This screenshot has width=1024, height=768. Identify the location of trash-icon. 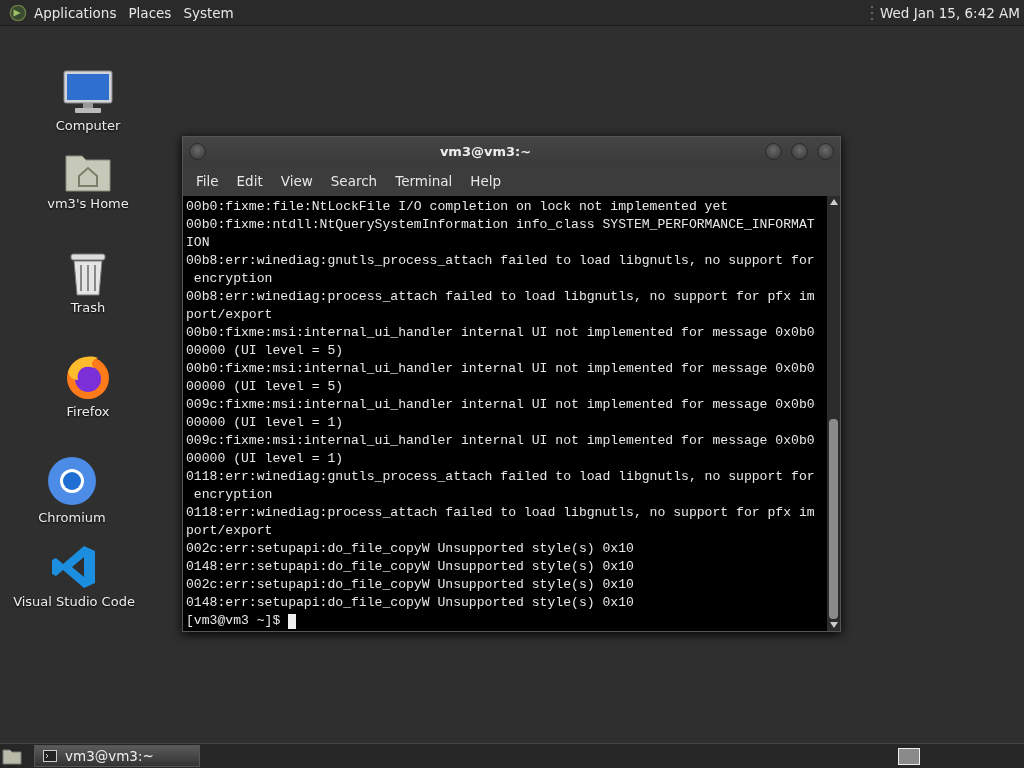
(88, 274).